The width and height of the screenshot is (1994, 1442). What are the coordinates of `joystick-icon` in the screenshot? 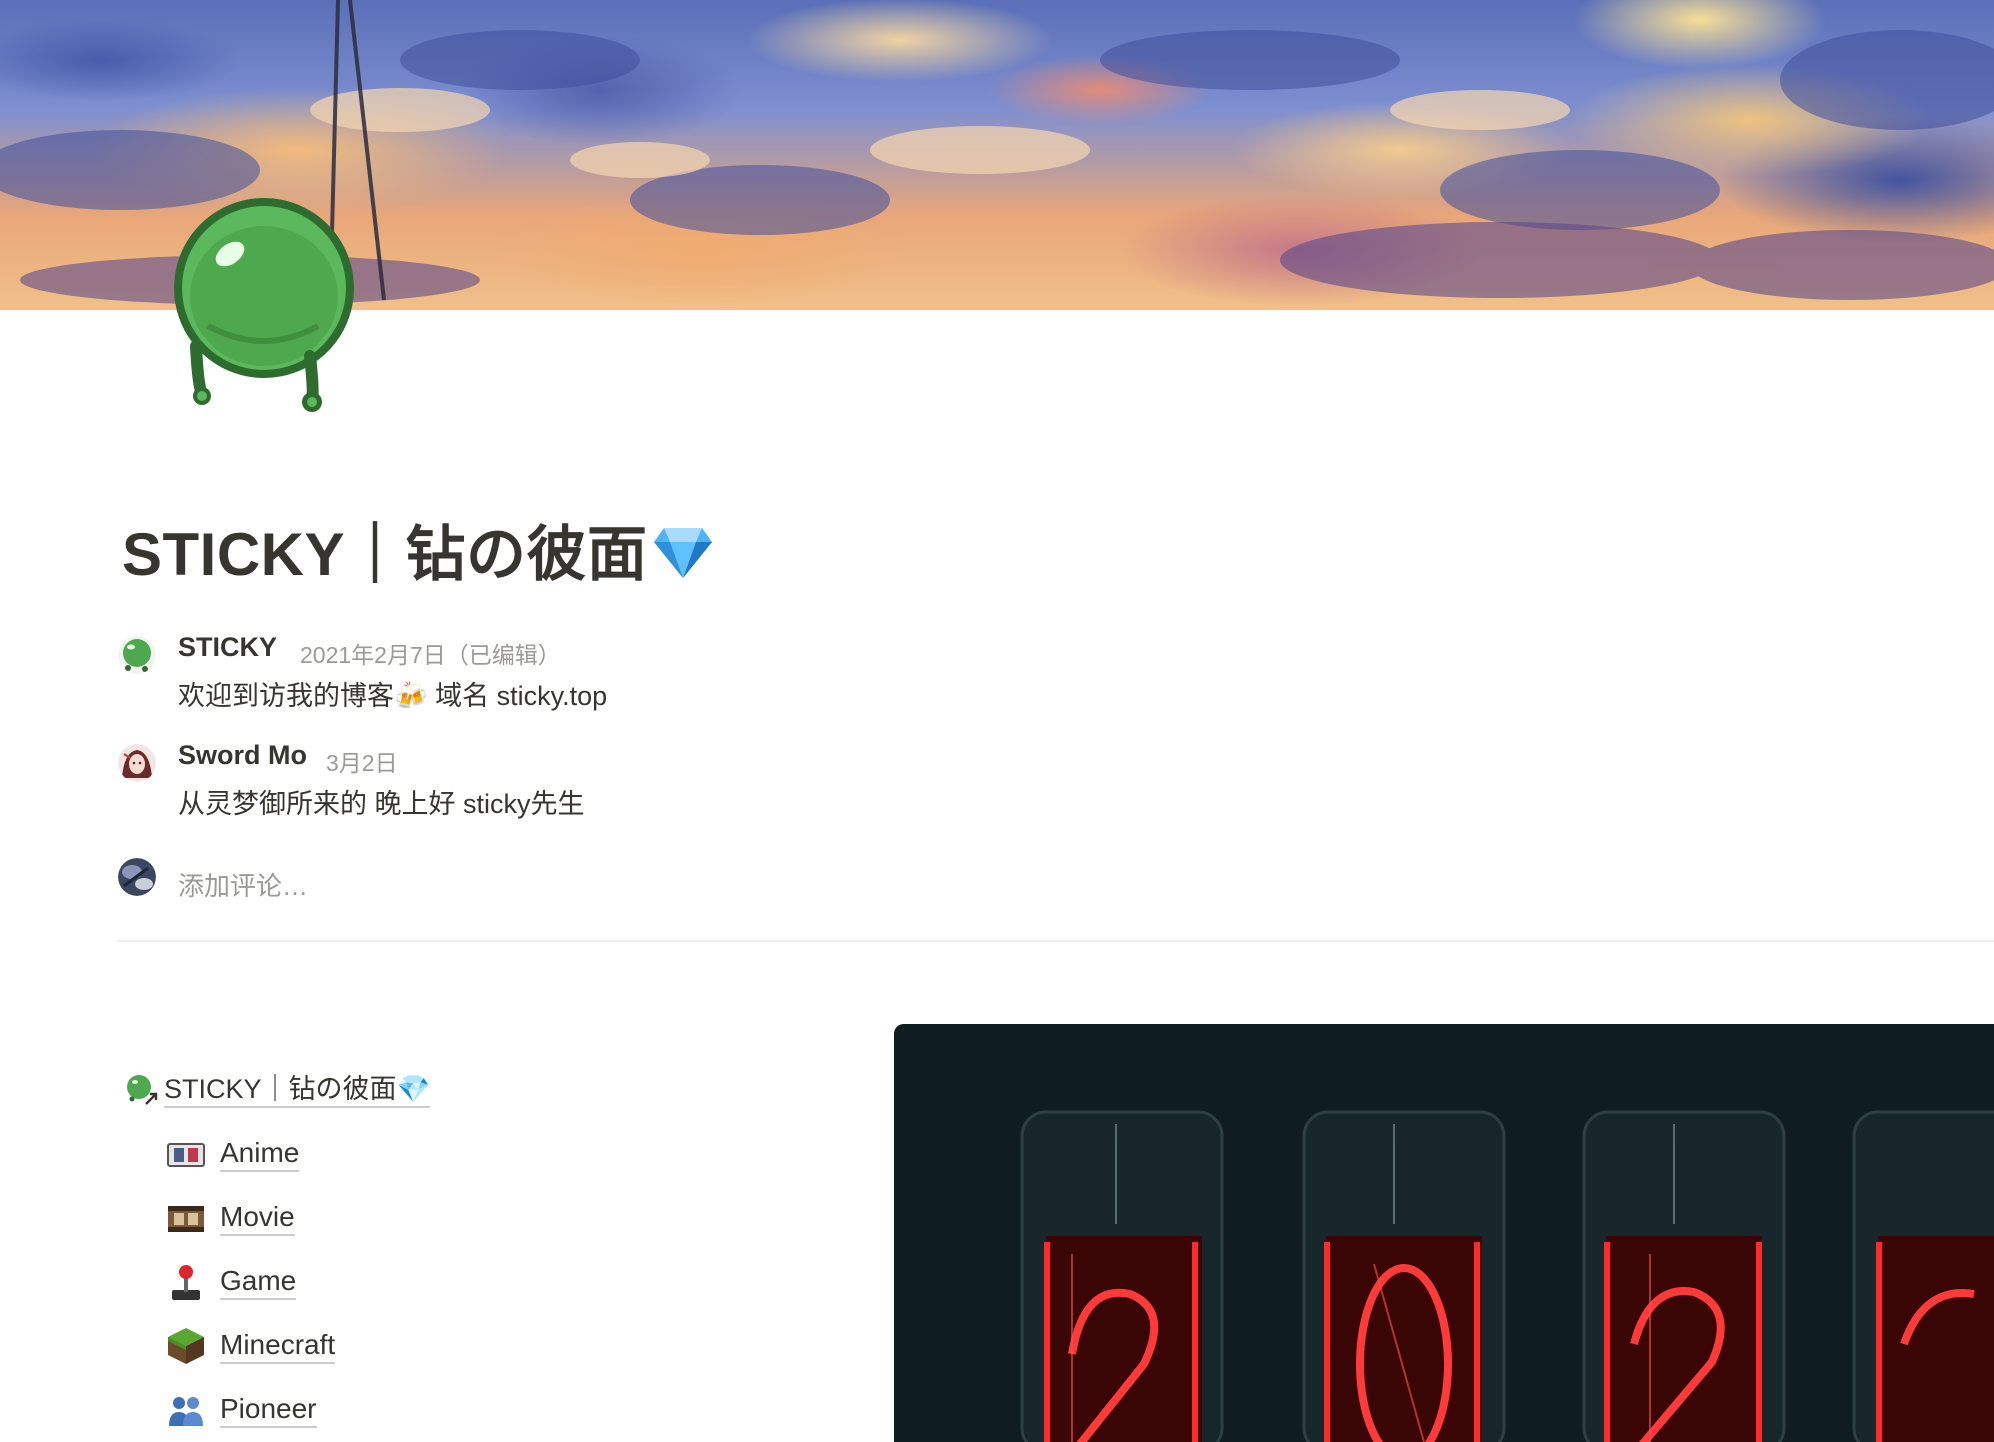 It's located at (186, 1282).